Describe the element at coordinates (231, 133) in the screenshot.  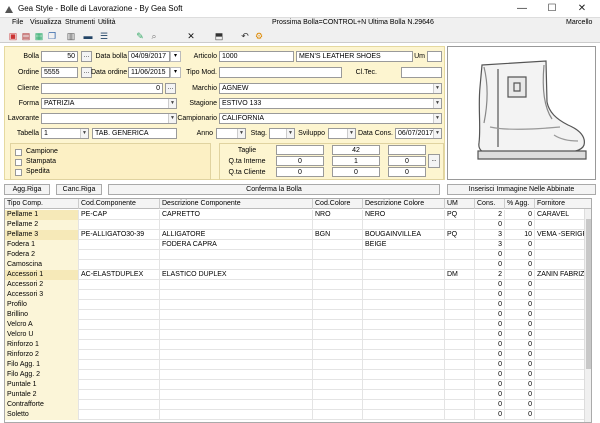
I see `anno-select: ▼` at that location.